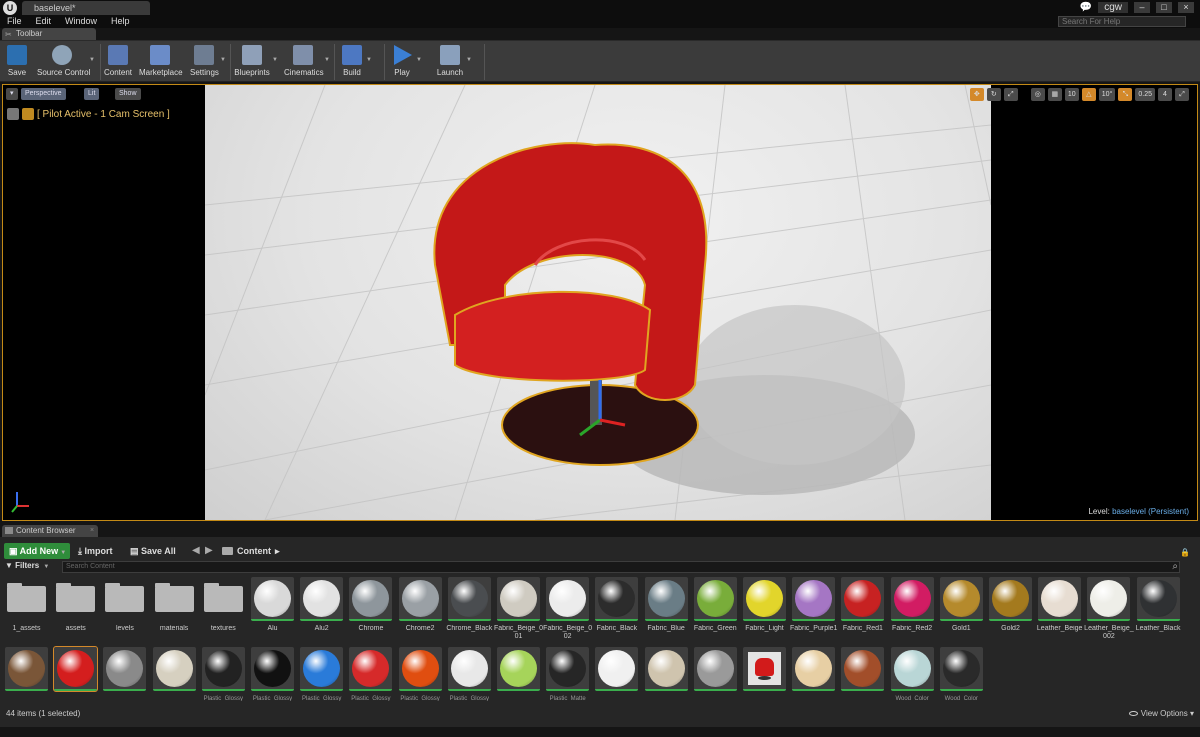 The width and height of the screenshot is (1200, 737). What do you see at coordinates (1186, 7) in the screenshot?
I see `close-icon: ×` at bounding box center [1186, 7].